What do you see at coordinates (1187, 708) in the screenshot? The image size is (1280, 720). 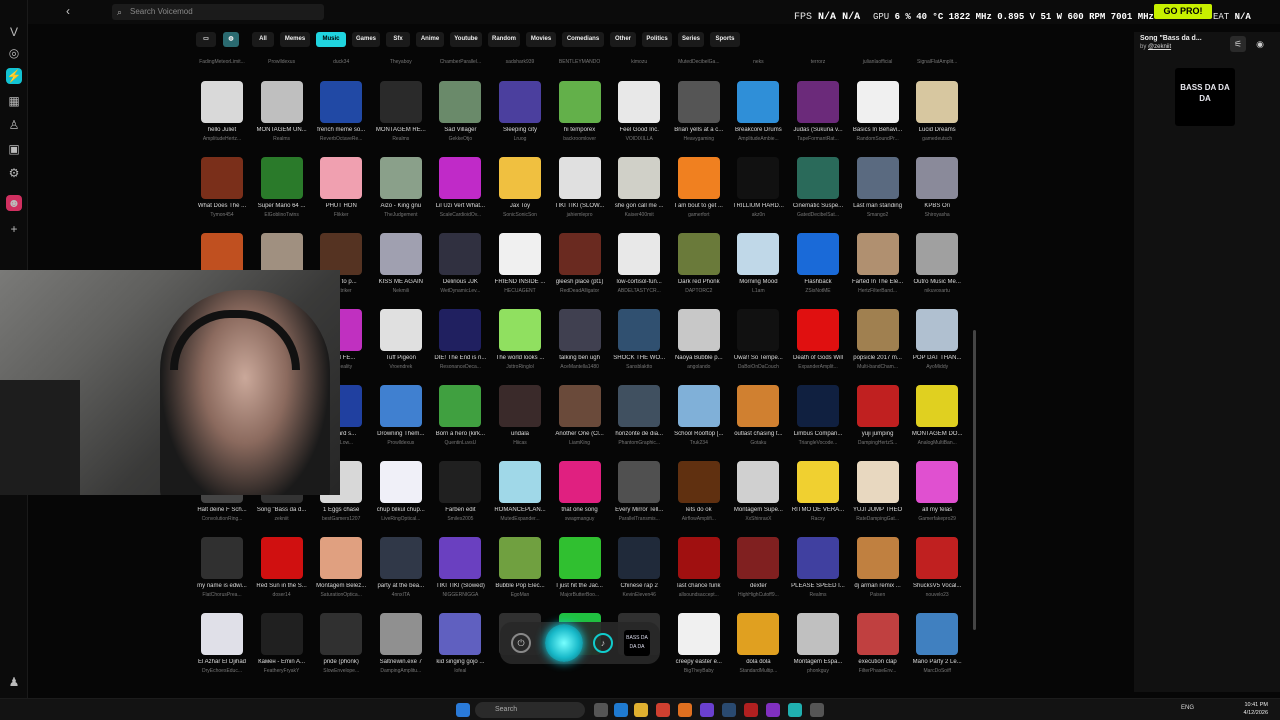 I see `language-indicator: ENG` at bounding box center [1187, 708].